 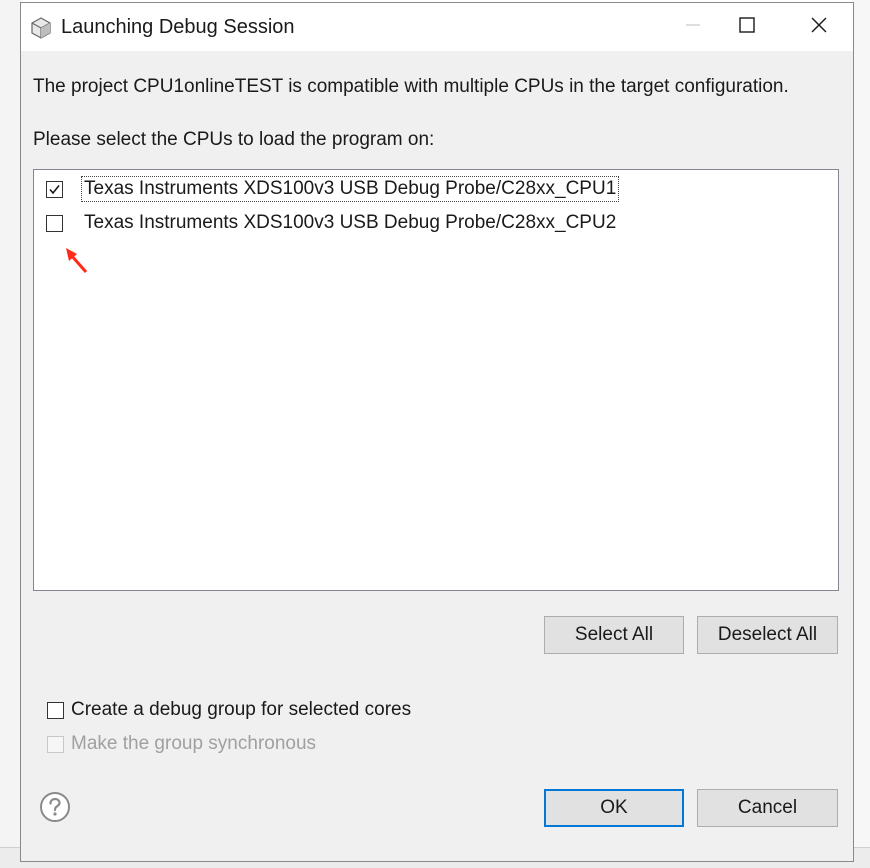 What do you see at coordinates (54, 223) in the screenshot?
I see `cpu2-checkbox` at bounding box center [54, 223].